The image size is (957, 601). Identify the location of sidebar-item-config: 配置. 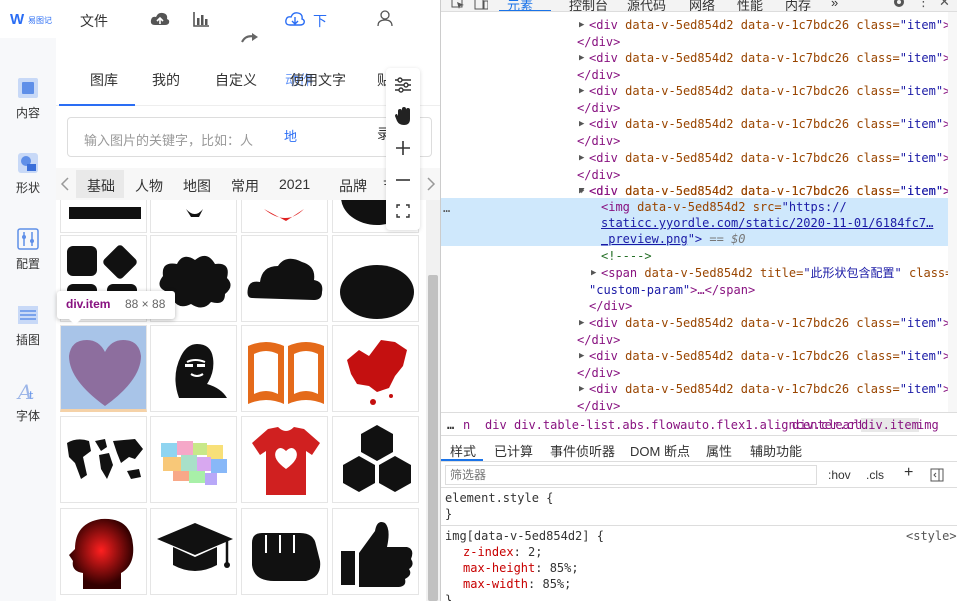
(28, 254).